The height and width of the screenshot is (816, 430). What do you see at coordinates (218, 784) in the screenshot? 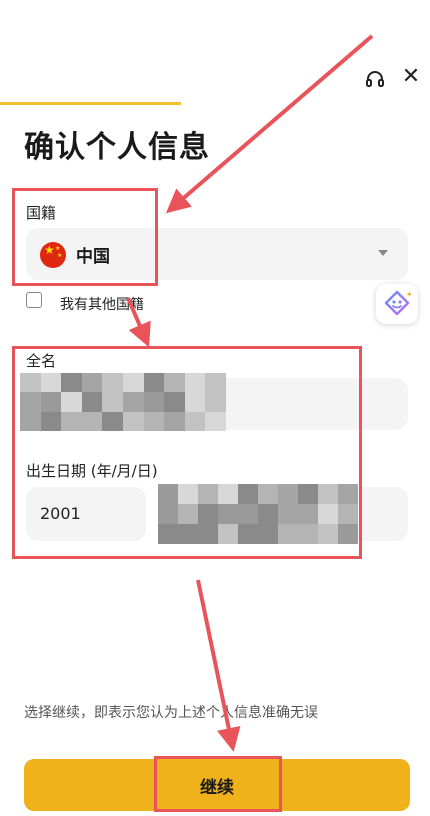
I see `annotation-box-continue` at bounding box center [218, 784].